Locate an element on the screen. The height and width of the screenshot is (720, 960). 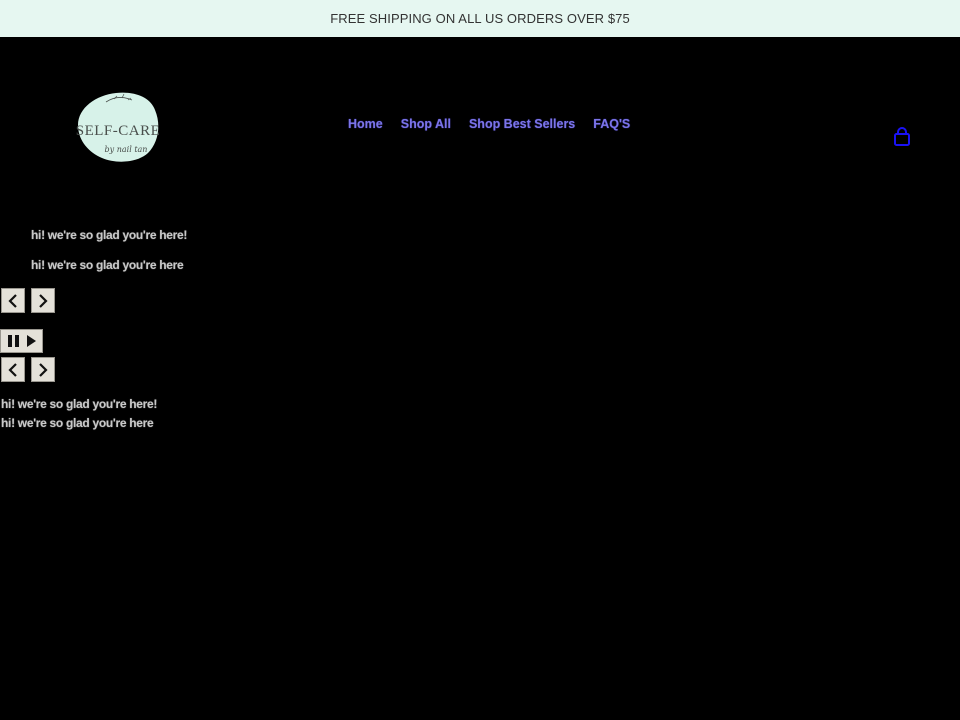
play-icon is located at coordinates (31, 341).